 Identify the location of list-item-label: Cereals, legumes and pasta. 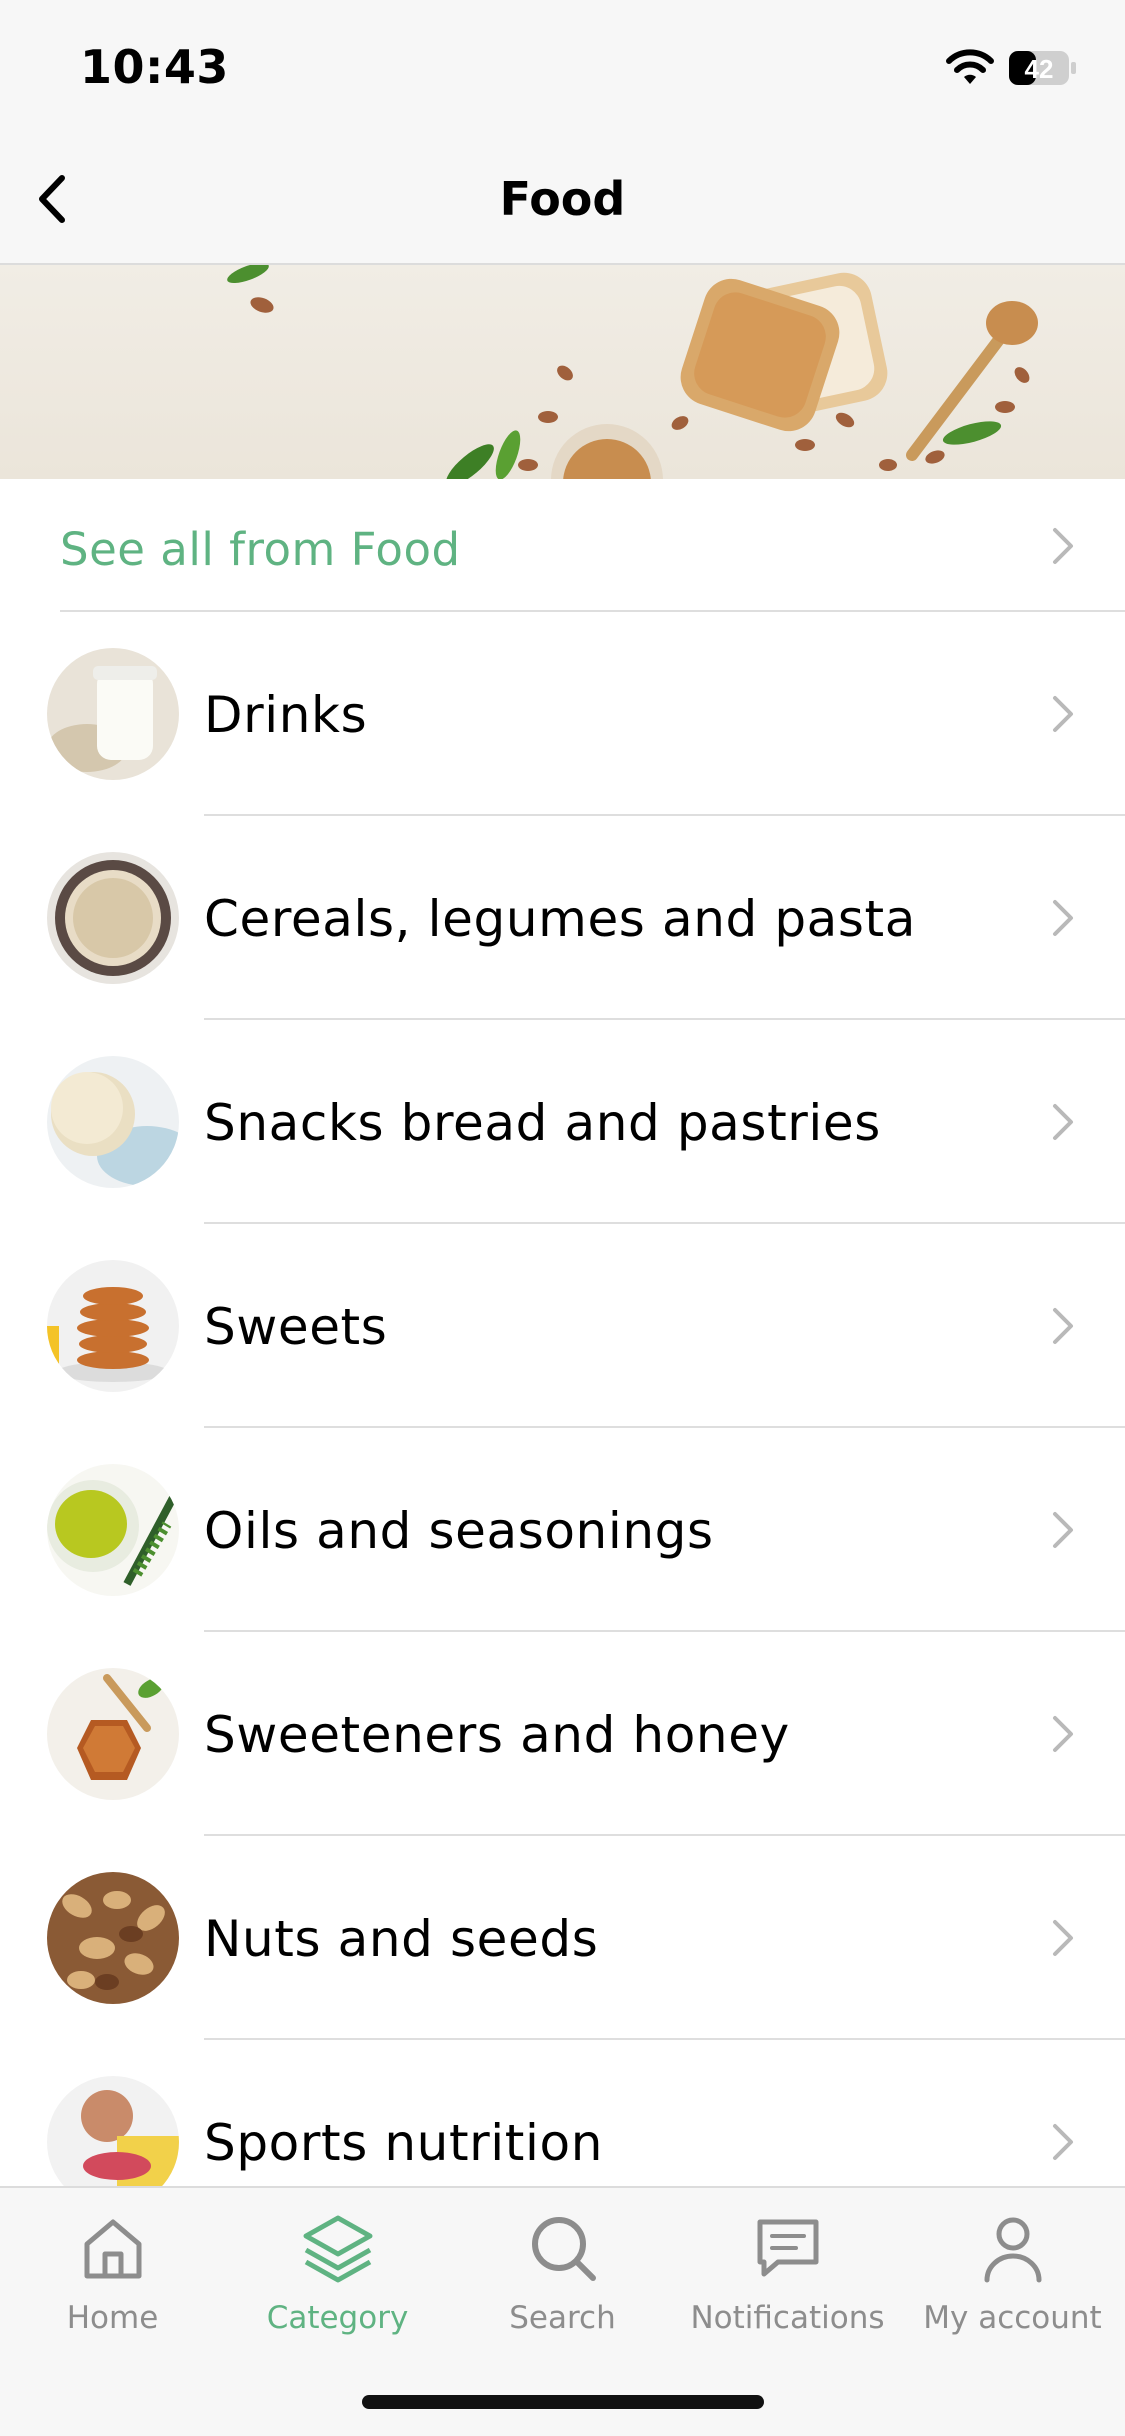
(560, 919).